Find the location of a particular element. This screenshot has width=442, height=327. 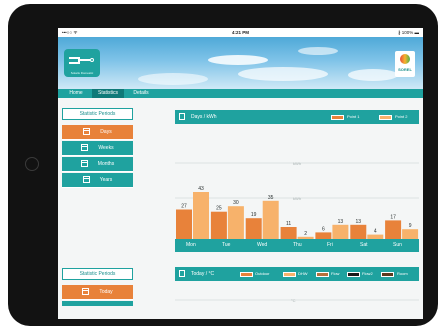

temperature-chart-header: Today / °C Outdoor DHW Flow Flow2 Room is located at coordinates (297, 274).